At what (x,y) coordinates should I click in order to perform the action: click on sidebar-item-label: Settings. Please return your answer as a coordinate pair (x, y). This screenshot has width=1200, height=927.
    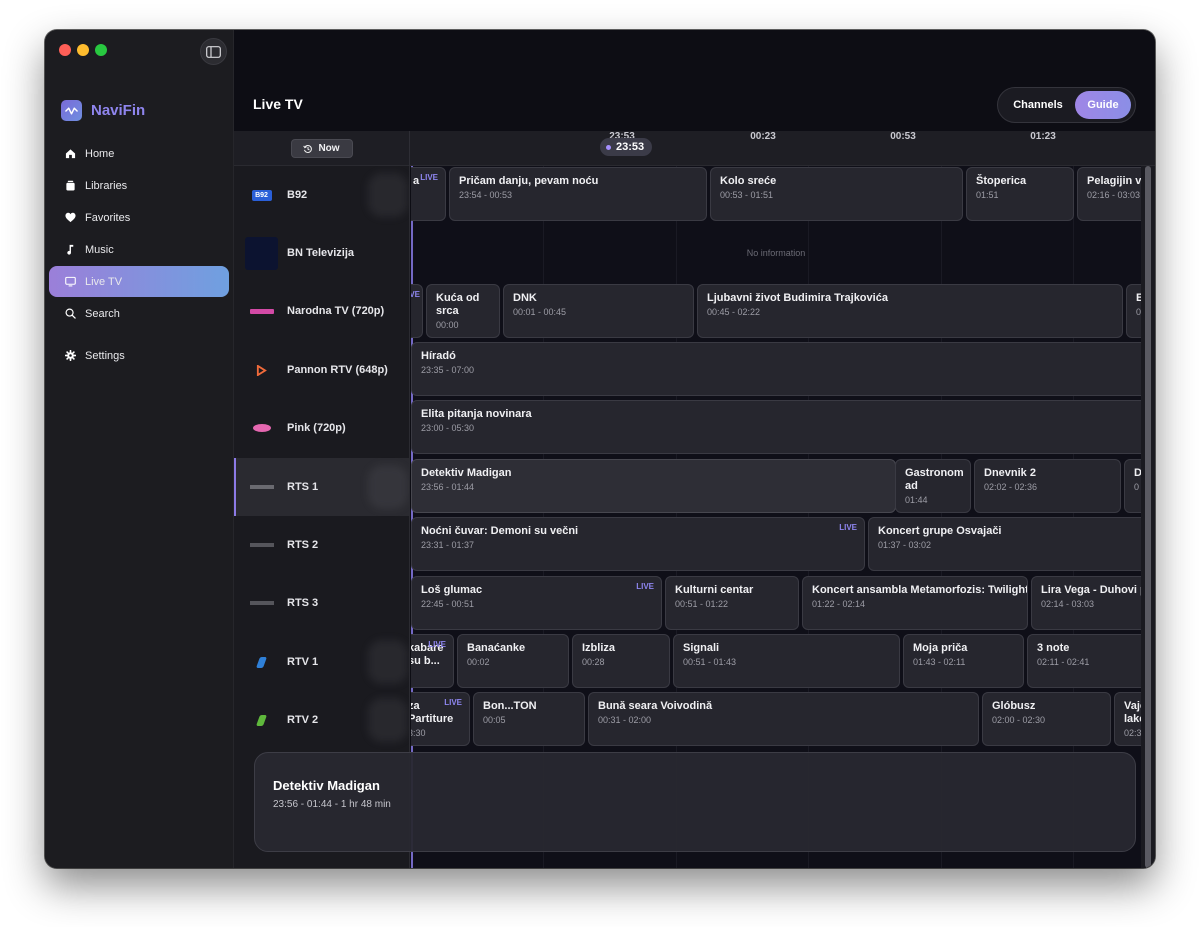
    Looking at the image, I should click on (105, 355).